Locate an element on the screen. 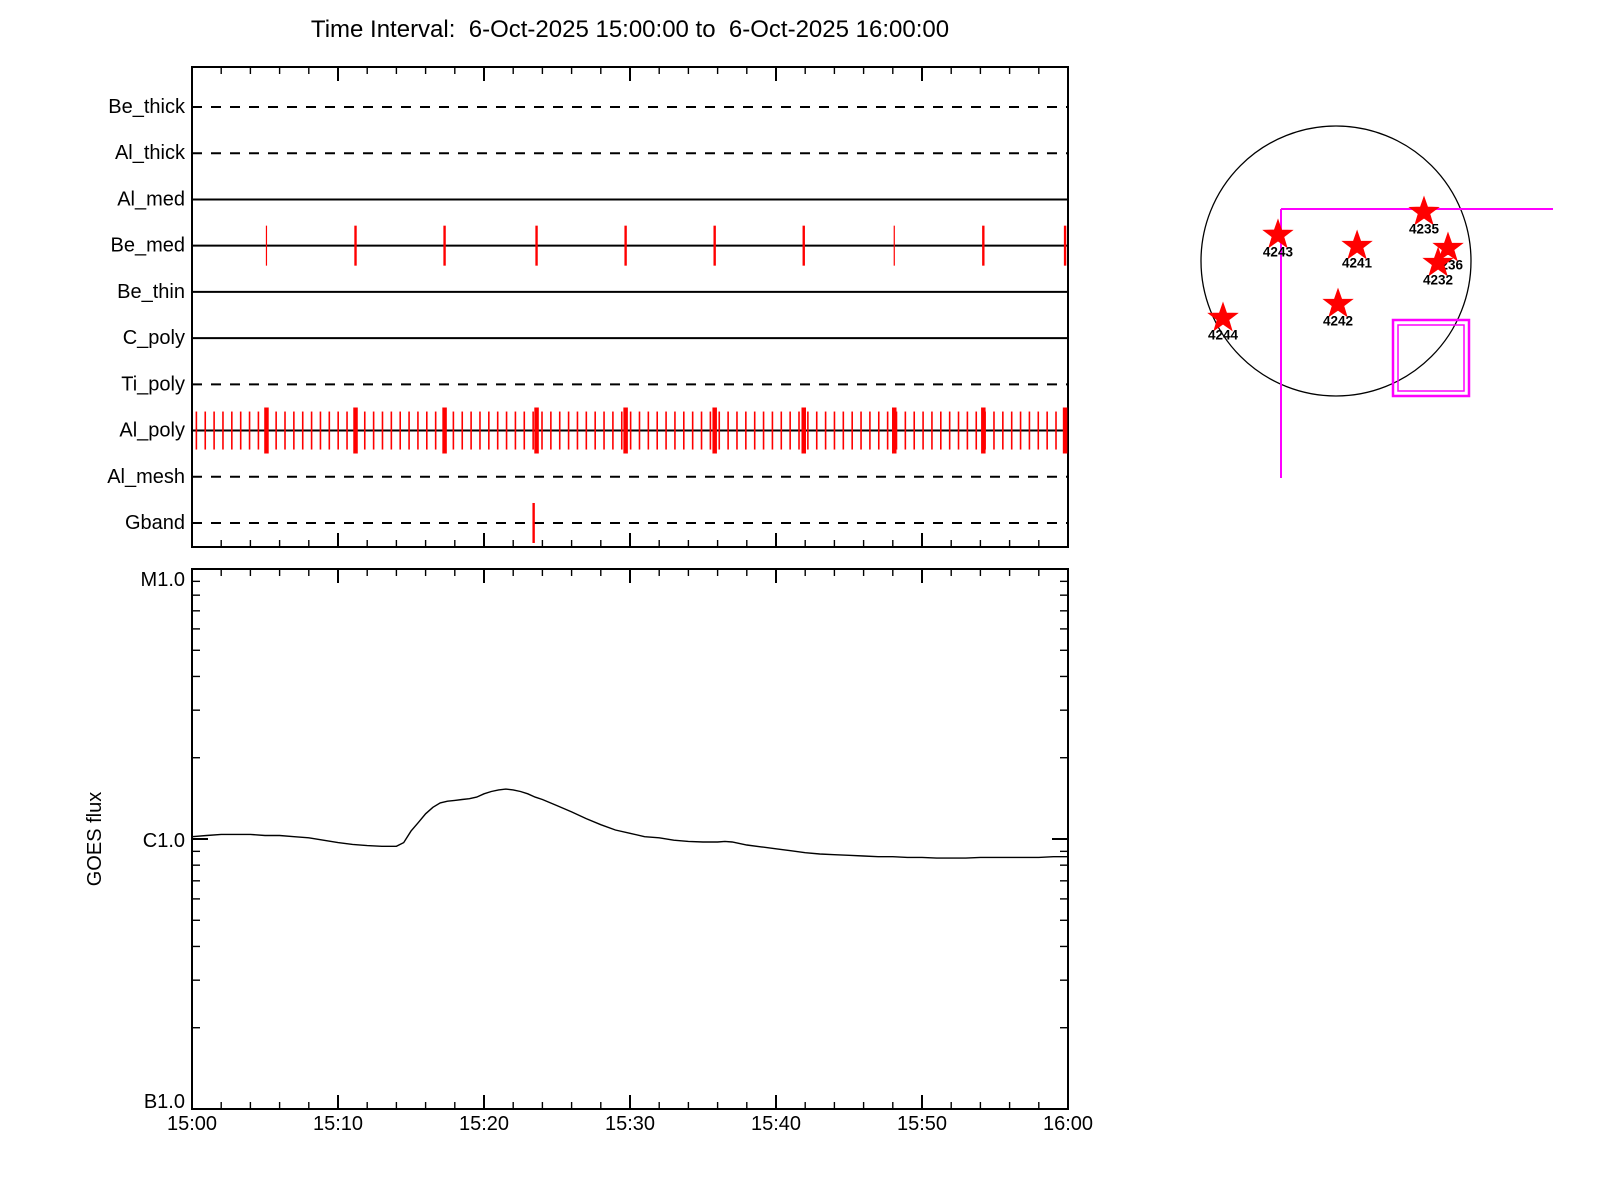 This screenshot has width=1600, height=1200. x-tick-label: 16:00 is located at coordinates (1068, 1124).